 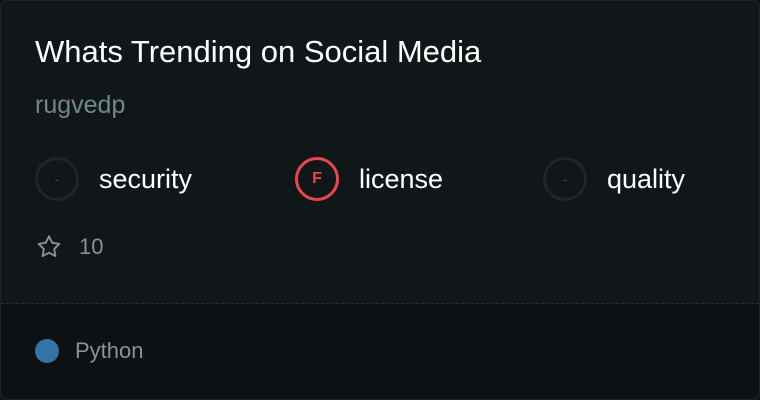 What do you see at coordinates (57, 179) in the screenshot?
I see `security-grade-badge: -` at bounding box center [57, 179].